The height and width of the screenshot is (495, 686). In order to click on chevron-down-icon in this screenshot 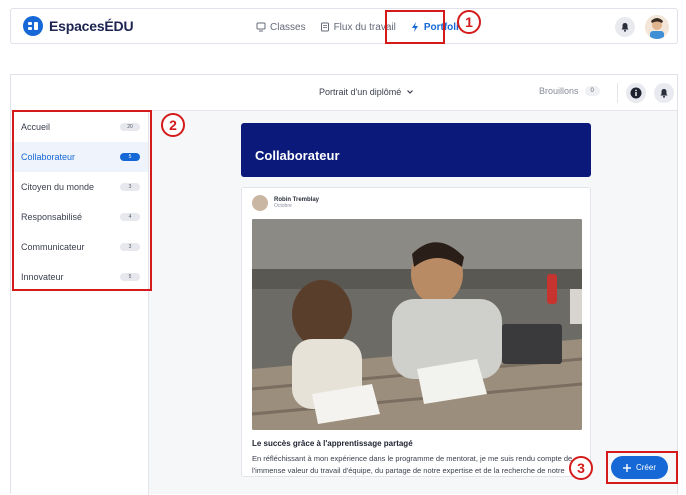, I will do `click(410, 92)`.